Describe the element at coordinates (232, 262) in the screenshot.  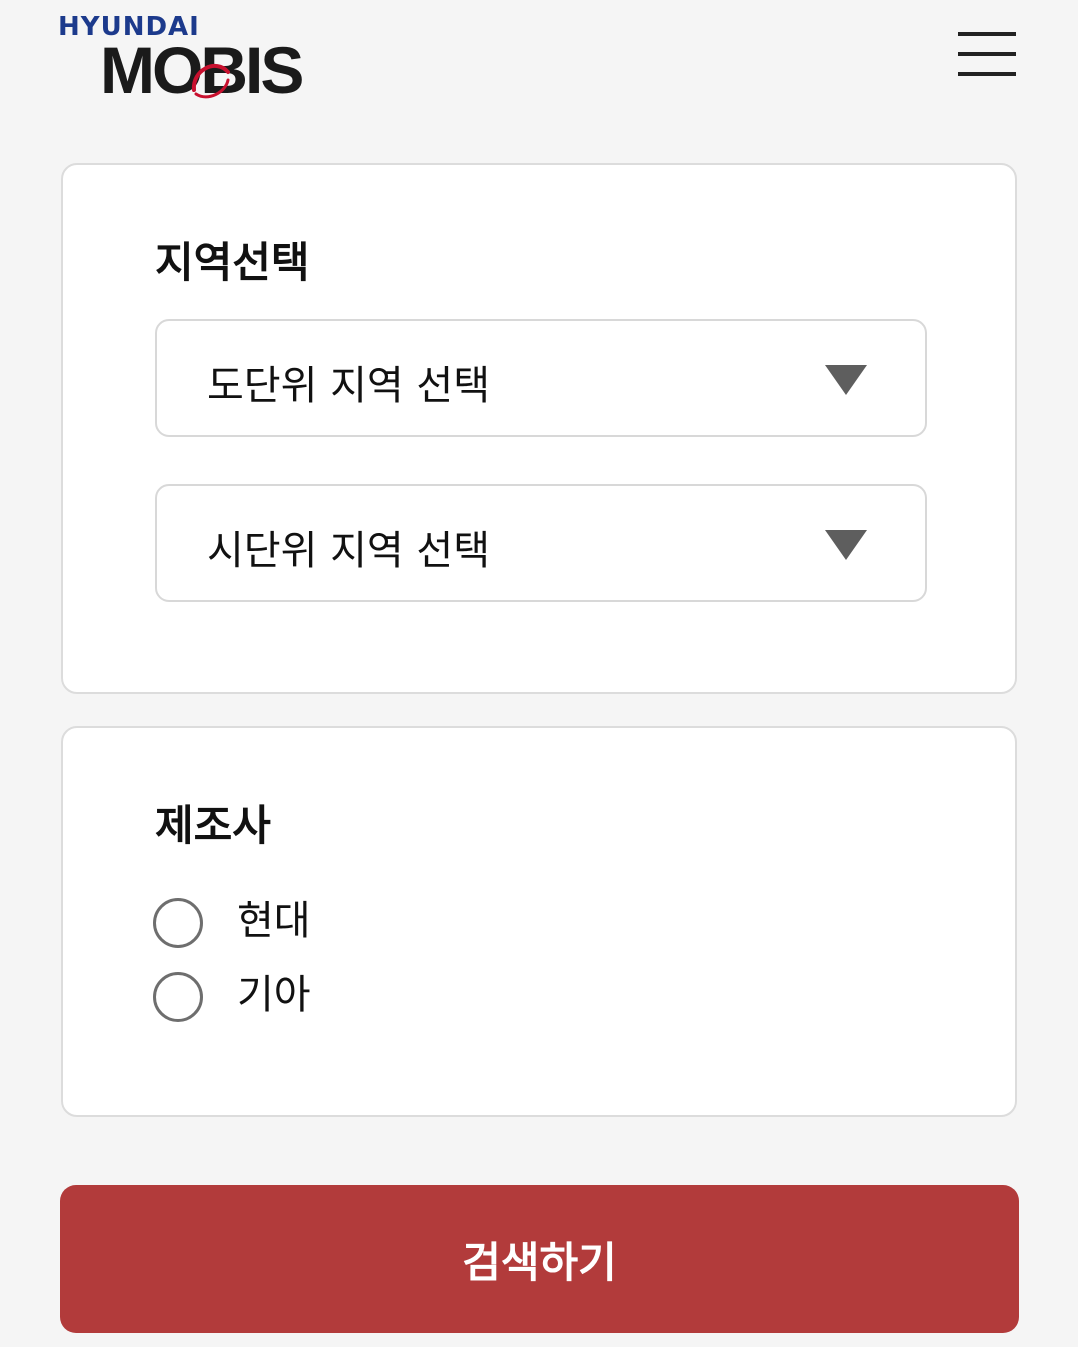
I see `region-section-title: 지역선택` at that location.